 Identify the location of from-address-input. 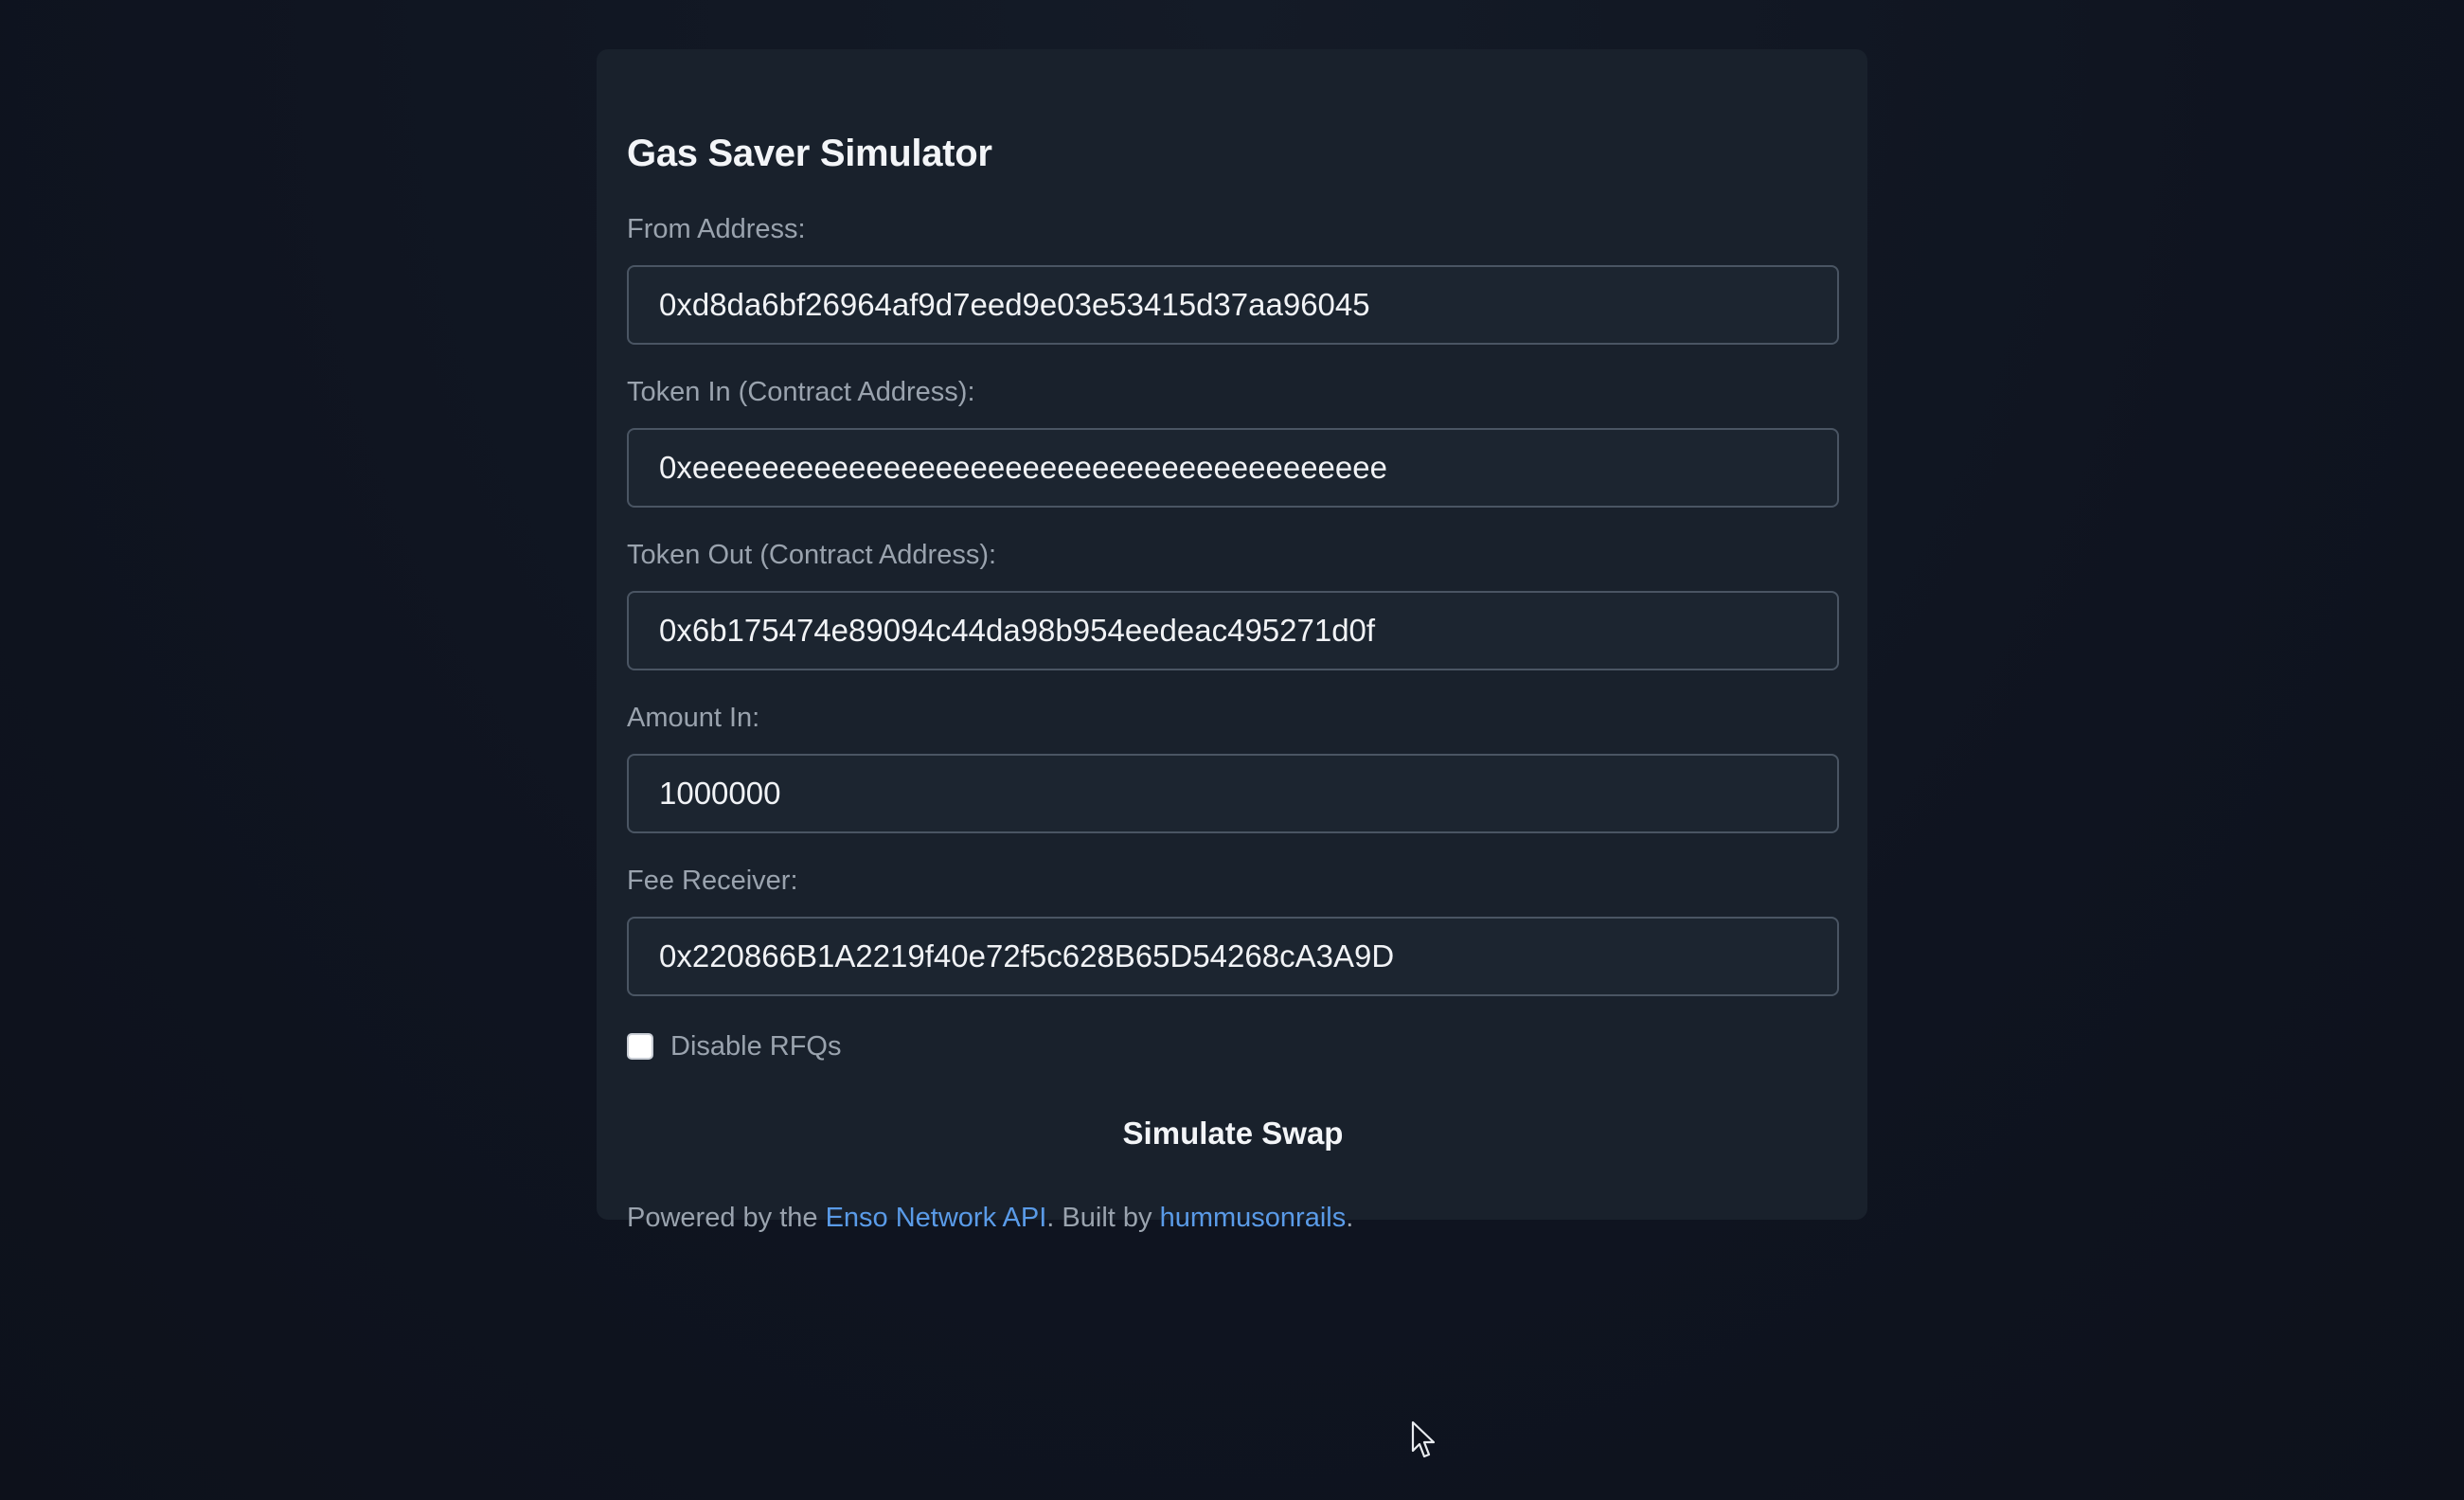
(1233, 305).